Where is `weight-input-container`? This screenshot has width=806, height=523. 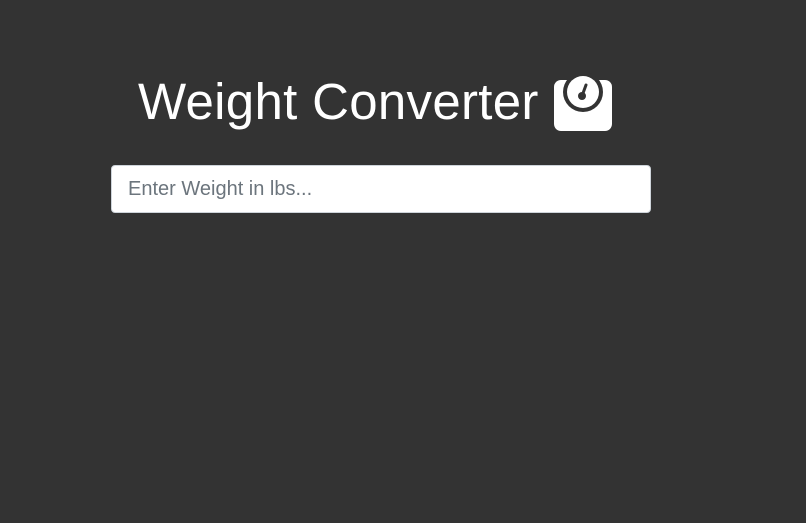
weight-input-container is located at coordinates (381, 189).